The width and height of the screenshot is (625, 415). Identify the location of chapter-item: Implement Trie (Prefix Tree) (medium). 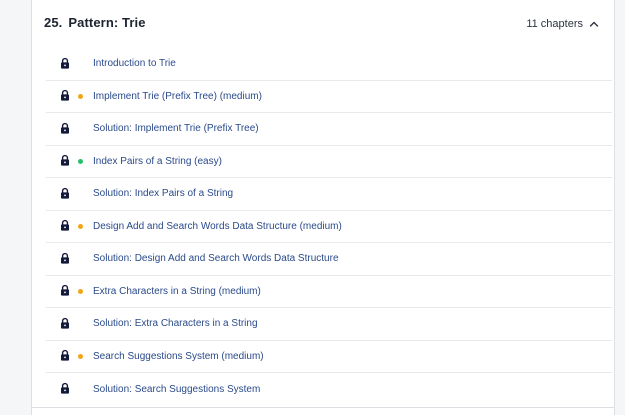
(329, 97).